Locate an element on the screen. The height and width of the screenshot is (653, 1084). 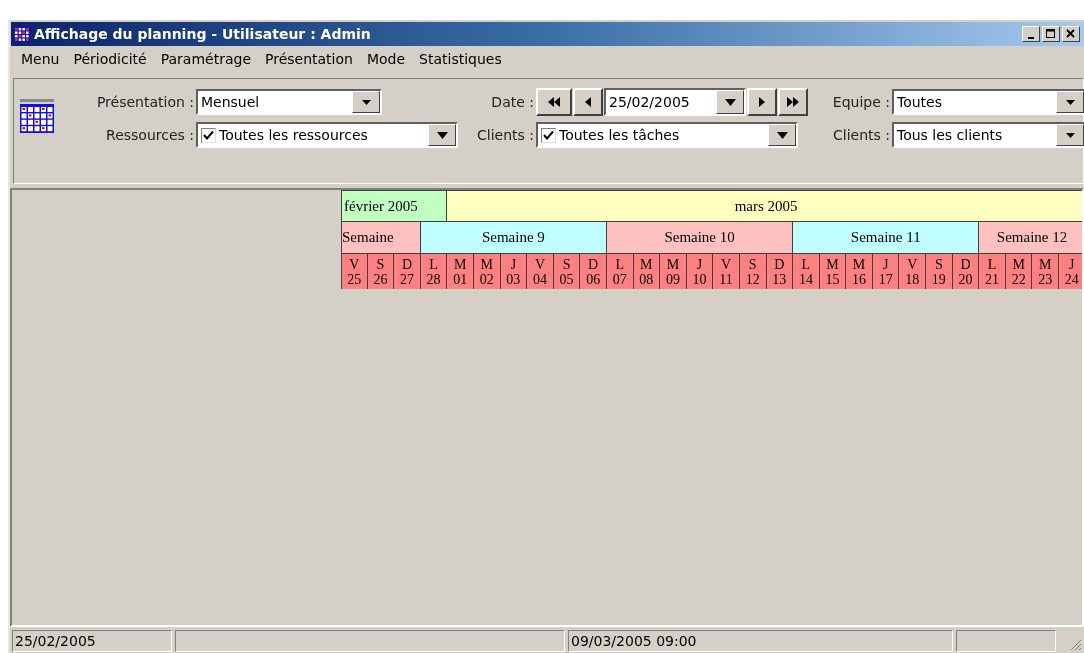
day-header: L 07 is located at coordinates (620, 271).